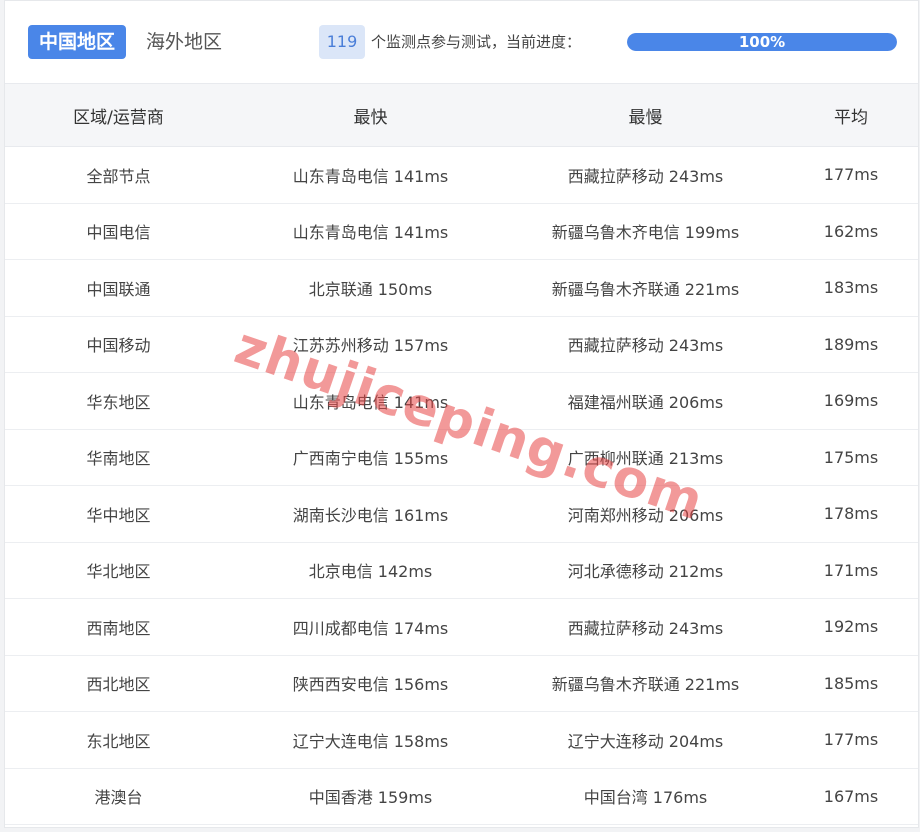 This screenshot has height=832, width=920. I want to click on cell-fastest: 北京电信 142ms, so click(370, 570).